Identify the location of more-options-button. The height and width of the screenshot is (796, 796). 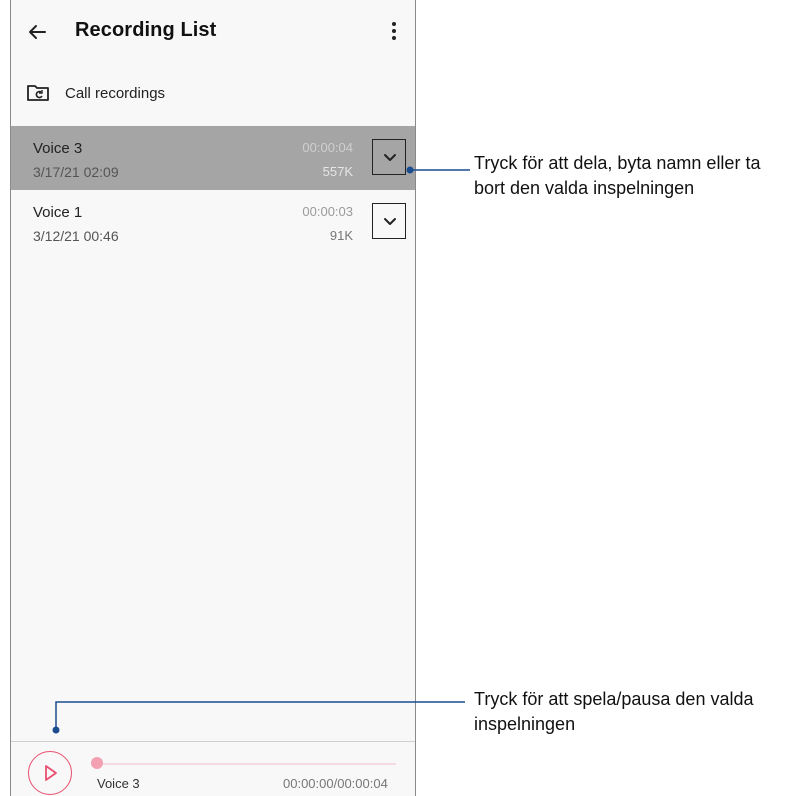
(394, 32).